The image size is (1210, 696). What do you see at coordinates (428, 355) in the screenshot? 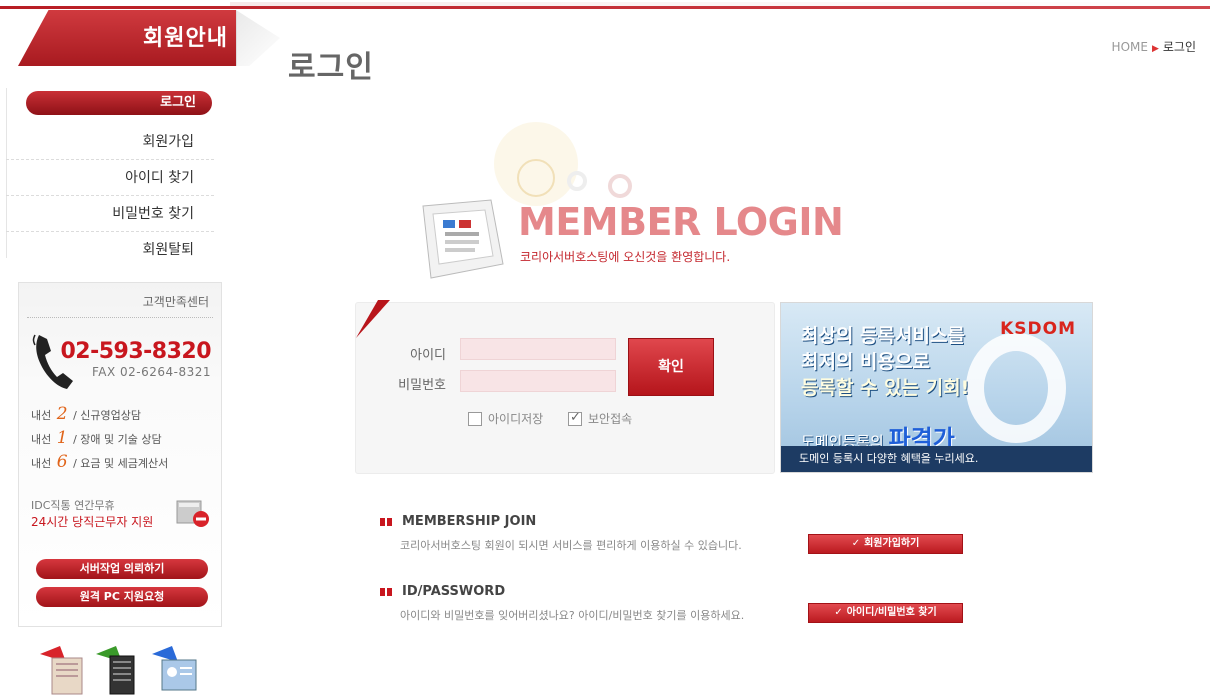
I see `id-label: 아이디` at bounding box center [428, 355].